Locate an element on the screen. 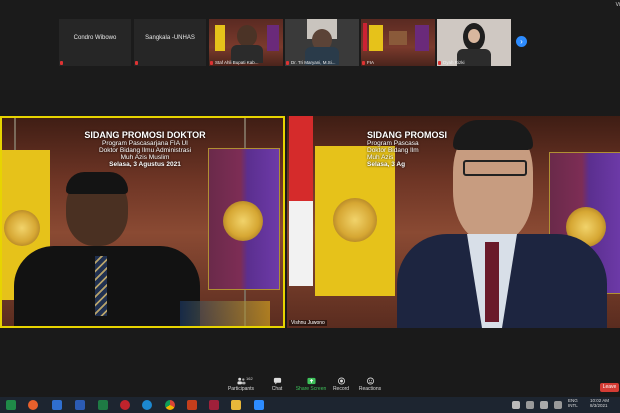  os-taskbar: ENG INTL 10:02 AM 8/3/2021 is located at coordinates (310, 405).